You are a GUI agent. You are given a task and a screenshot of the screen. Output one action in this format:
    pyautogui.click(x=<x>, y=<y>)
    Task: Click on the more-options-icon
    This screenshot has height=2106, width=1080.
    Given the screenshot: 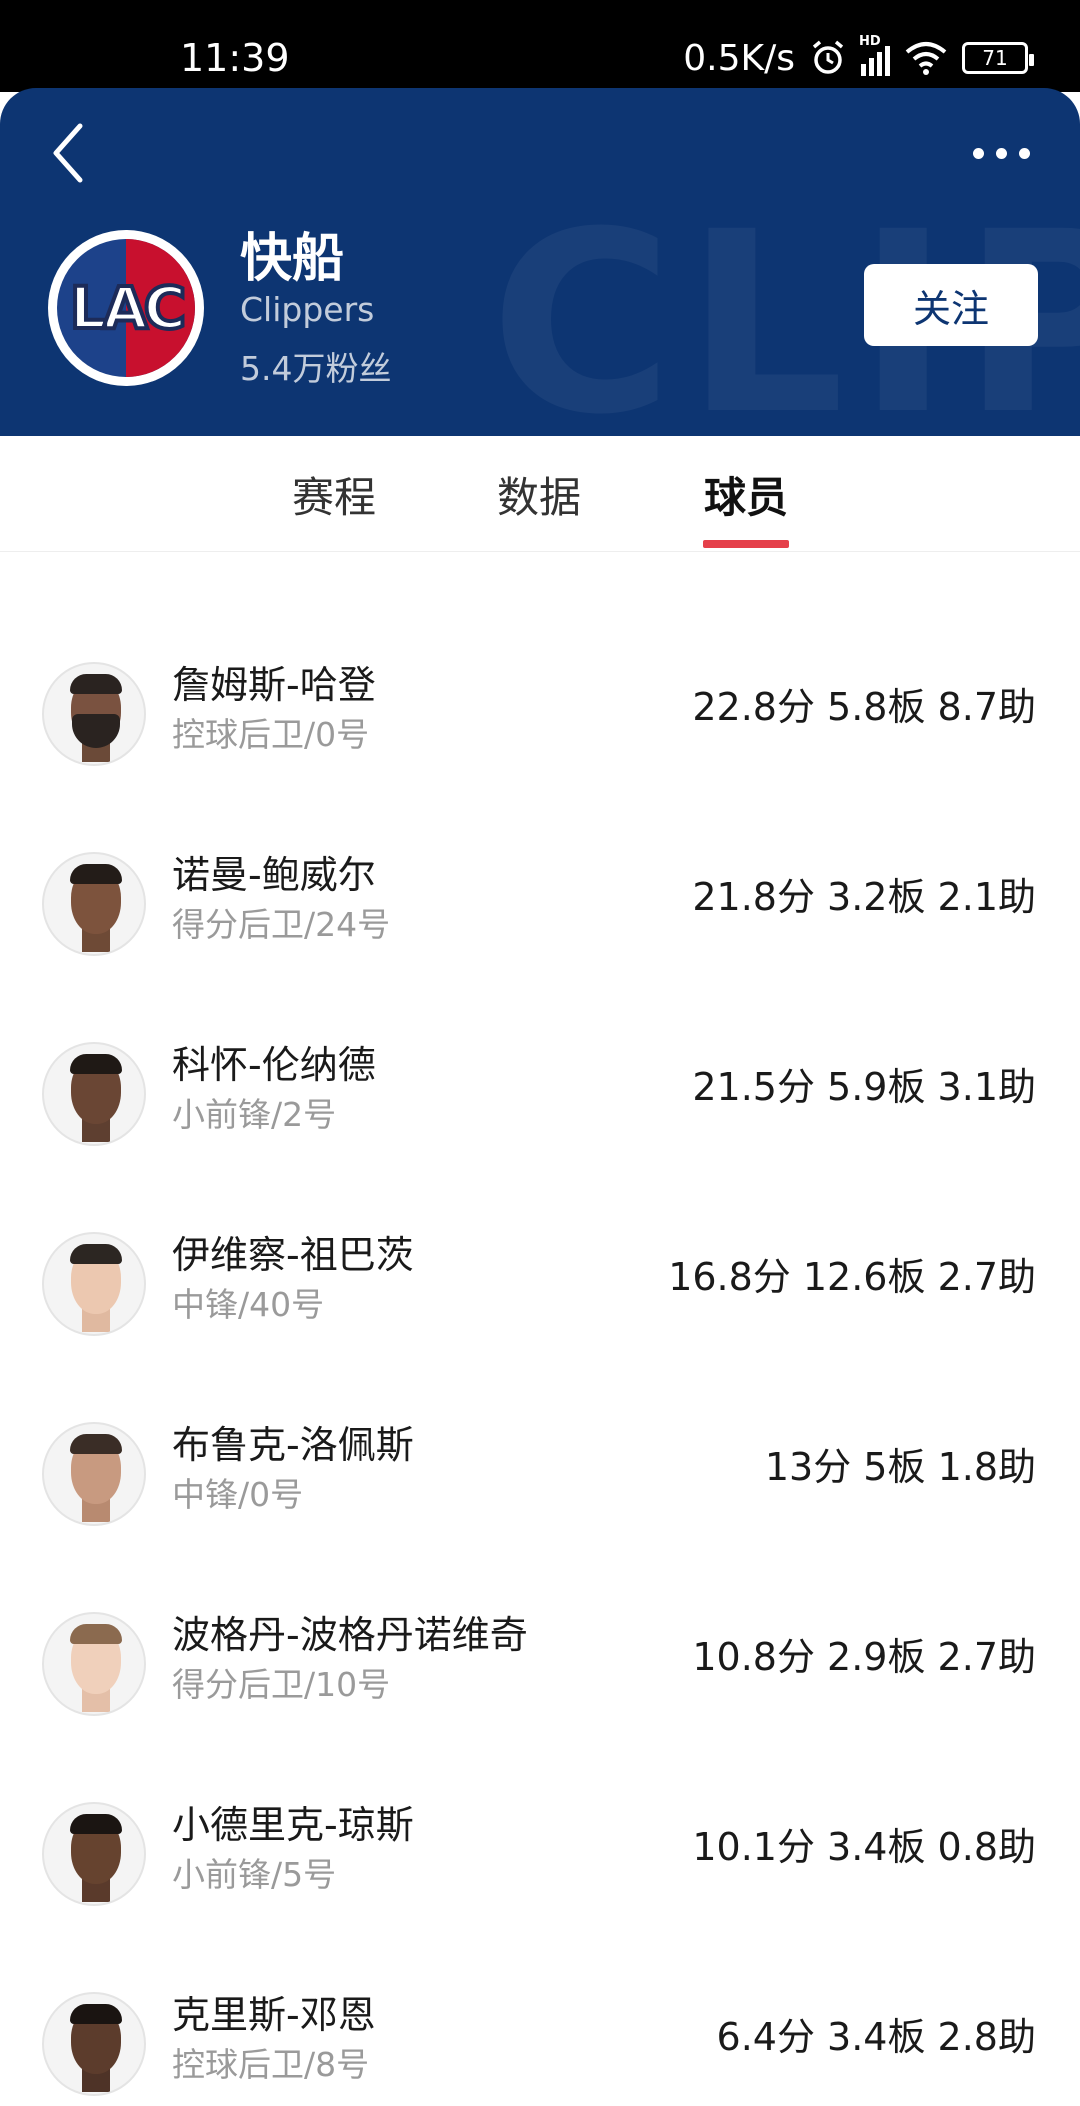 What is the action you would take?
    pyautogui.click(x=1001, y=158)
    